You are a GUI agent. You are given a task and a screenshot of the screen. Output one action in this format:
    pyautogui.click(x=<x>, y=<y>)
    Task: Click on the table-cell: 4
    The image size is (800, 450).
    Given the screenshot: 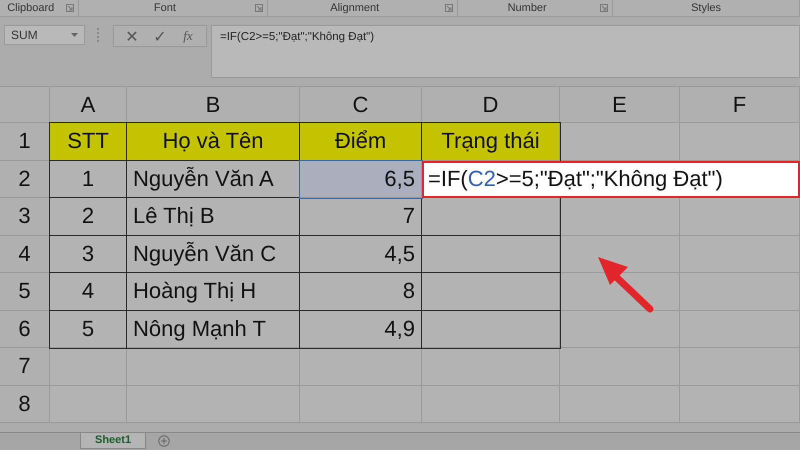 What is the action you would take?
    pyautogui.click(x=88, y=291)
    